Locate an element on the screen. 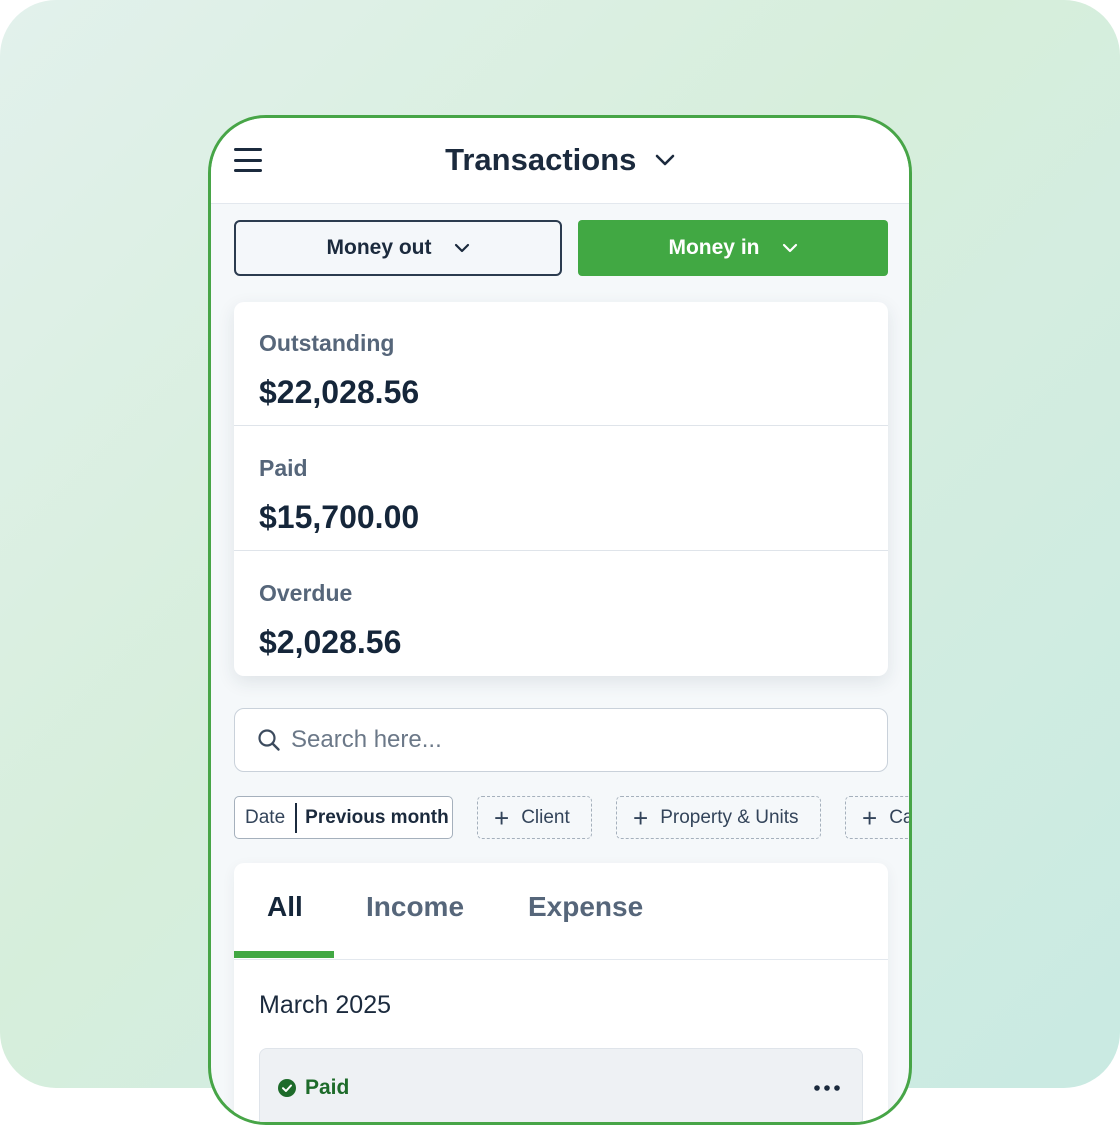  summary-paid: Paid $15,700.00 is located at coordinates (561, 489).